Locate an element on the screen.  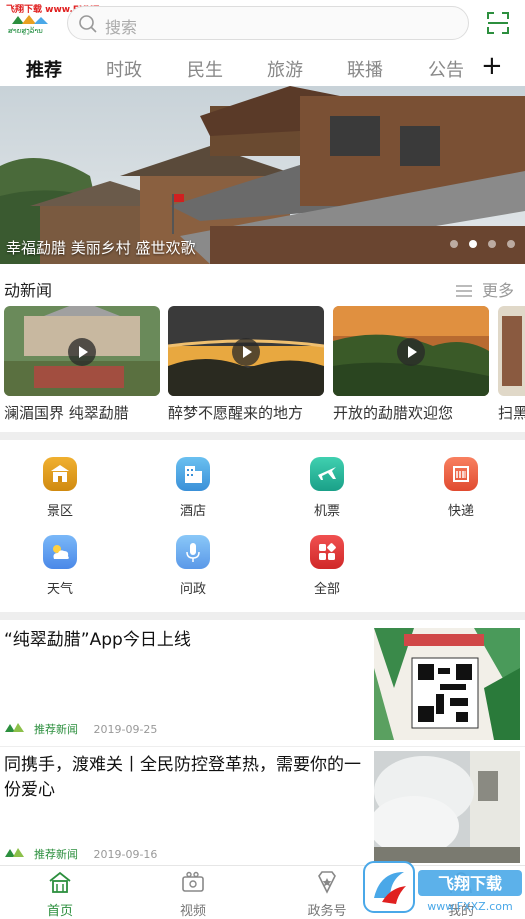
service-flight: 机票 is located at coordinates (327, 488).